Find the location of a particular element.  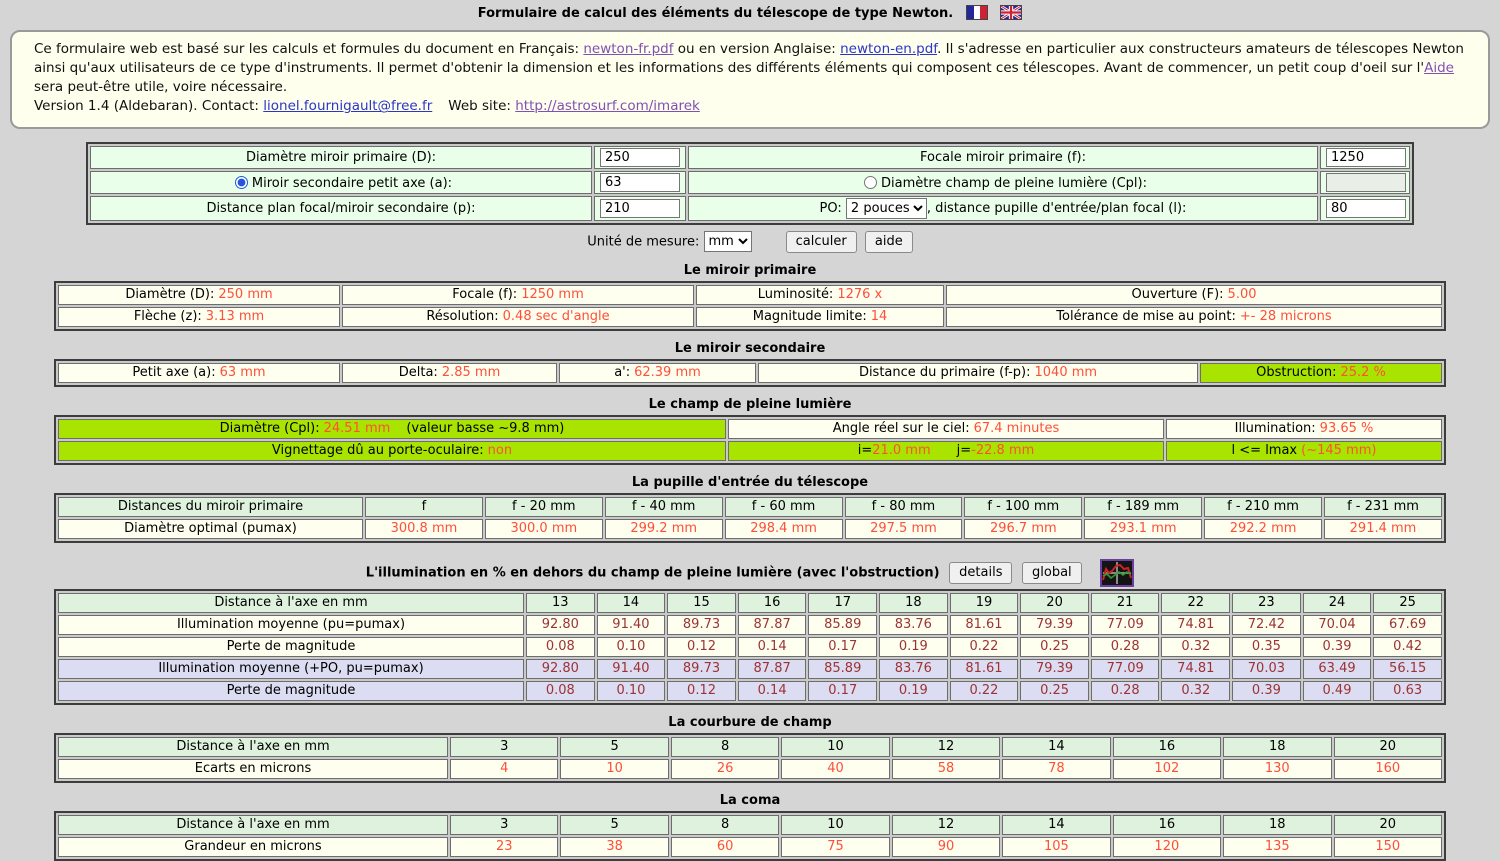

global-button: global is located at coordinates (1052, 572).